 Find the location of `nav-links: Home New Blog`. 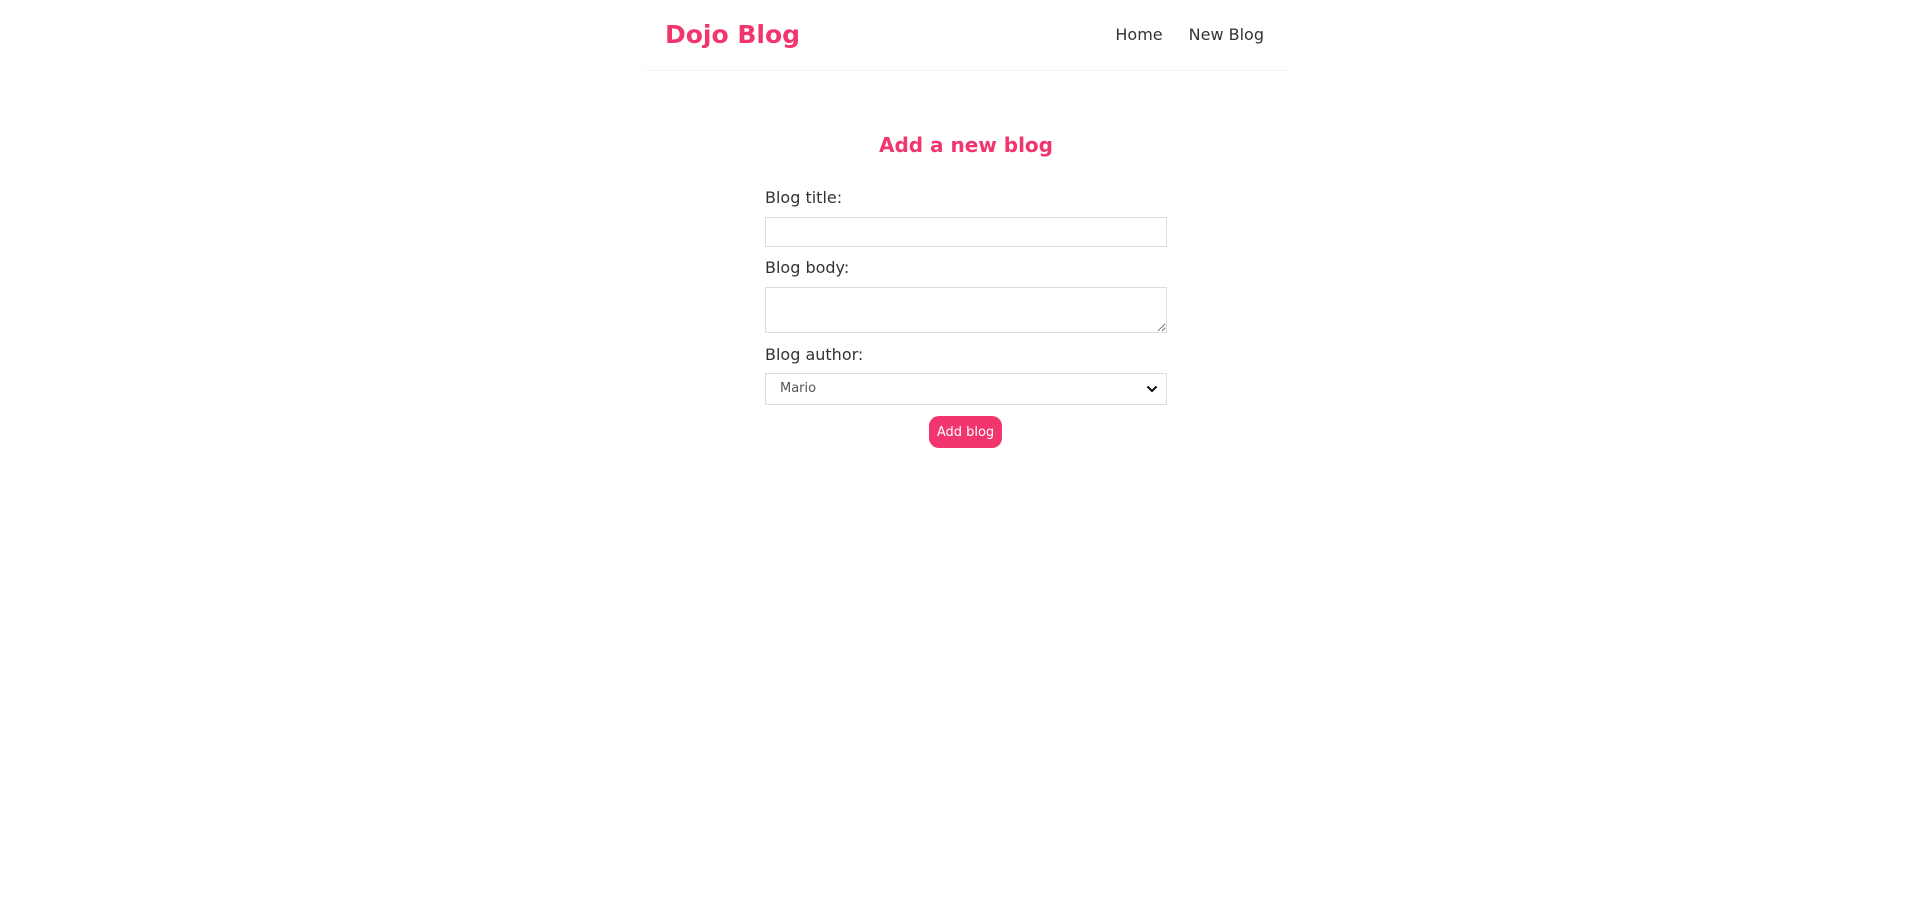

nav-links: Home New Blog is located at coordinates (1189, 35).